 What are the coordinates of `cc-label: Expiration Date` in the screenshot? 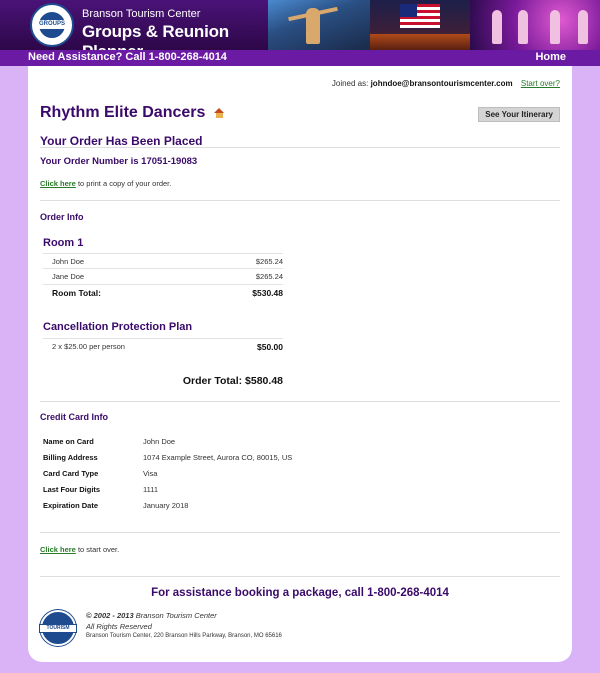 It's located at (71, 505).